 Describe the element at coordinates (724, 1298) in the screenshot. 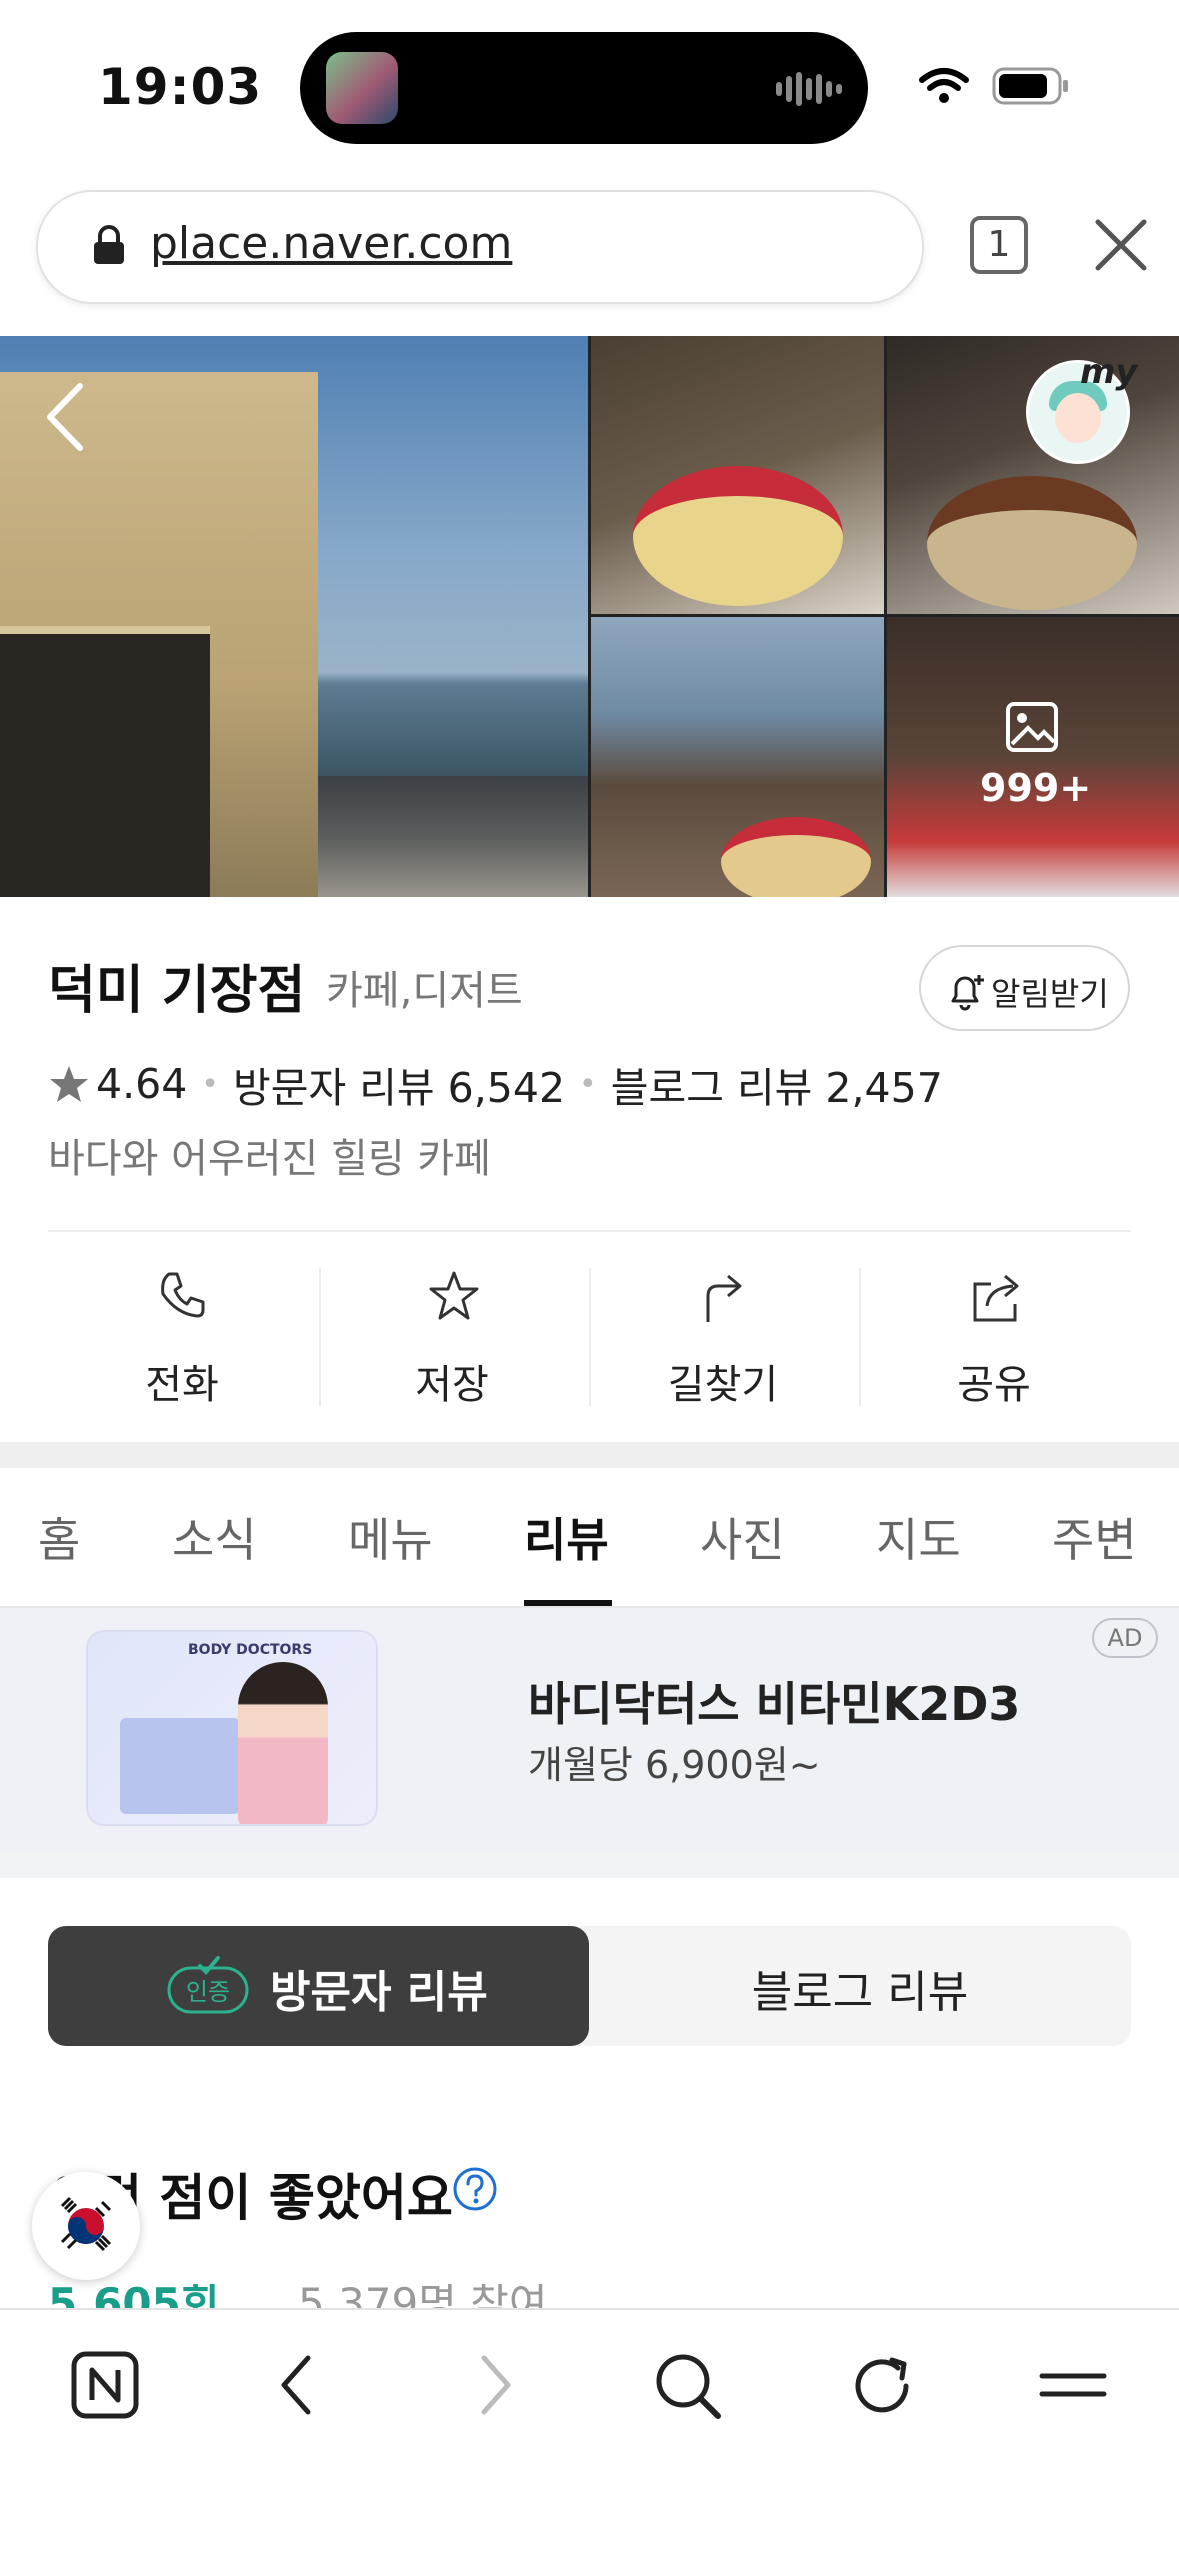

I see `directions-icon` at that location.